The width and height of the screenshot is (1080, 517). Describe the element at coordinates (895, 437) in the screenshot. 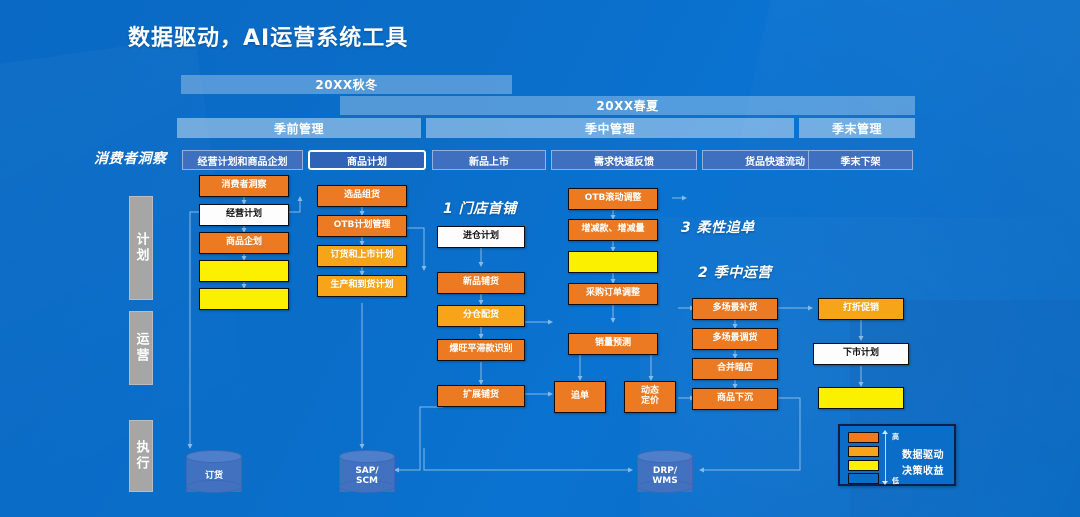

I see `legend-high-label: 高` at that location.